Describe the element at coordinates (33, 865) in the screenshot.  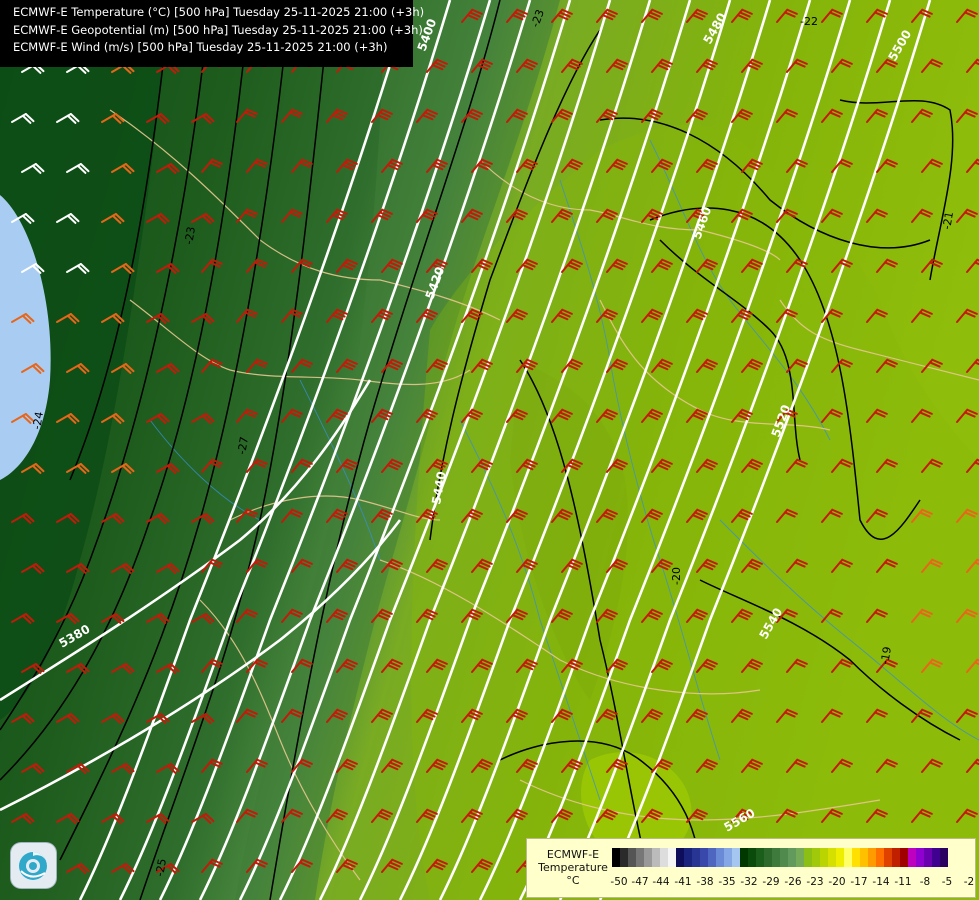
I see `ecmwf-logo-icon` at that location.